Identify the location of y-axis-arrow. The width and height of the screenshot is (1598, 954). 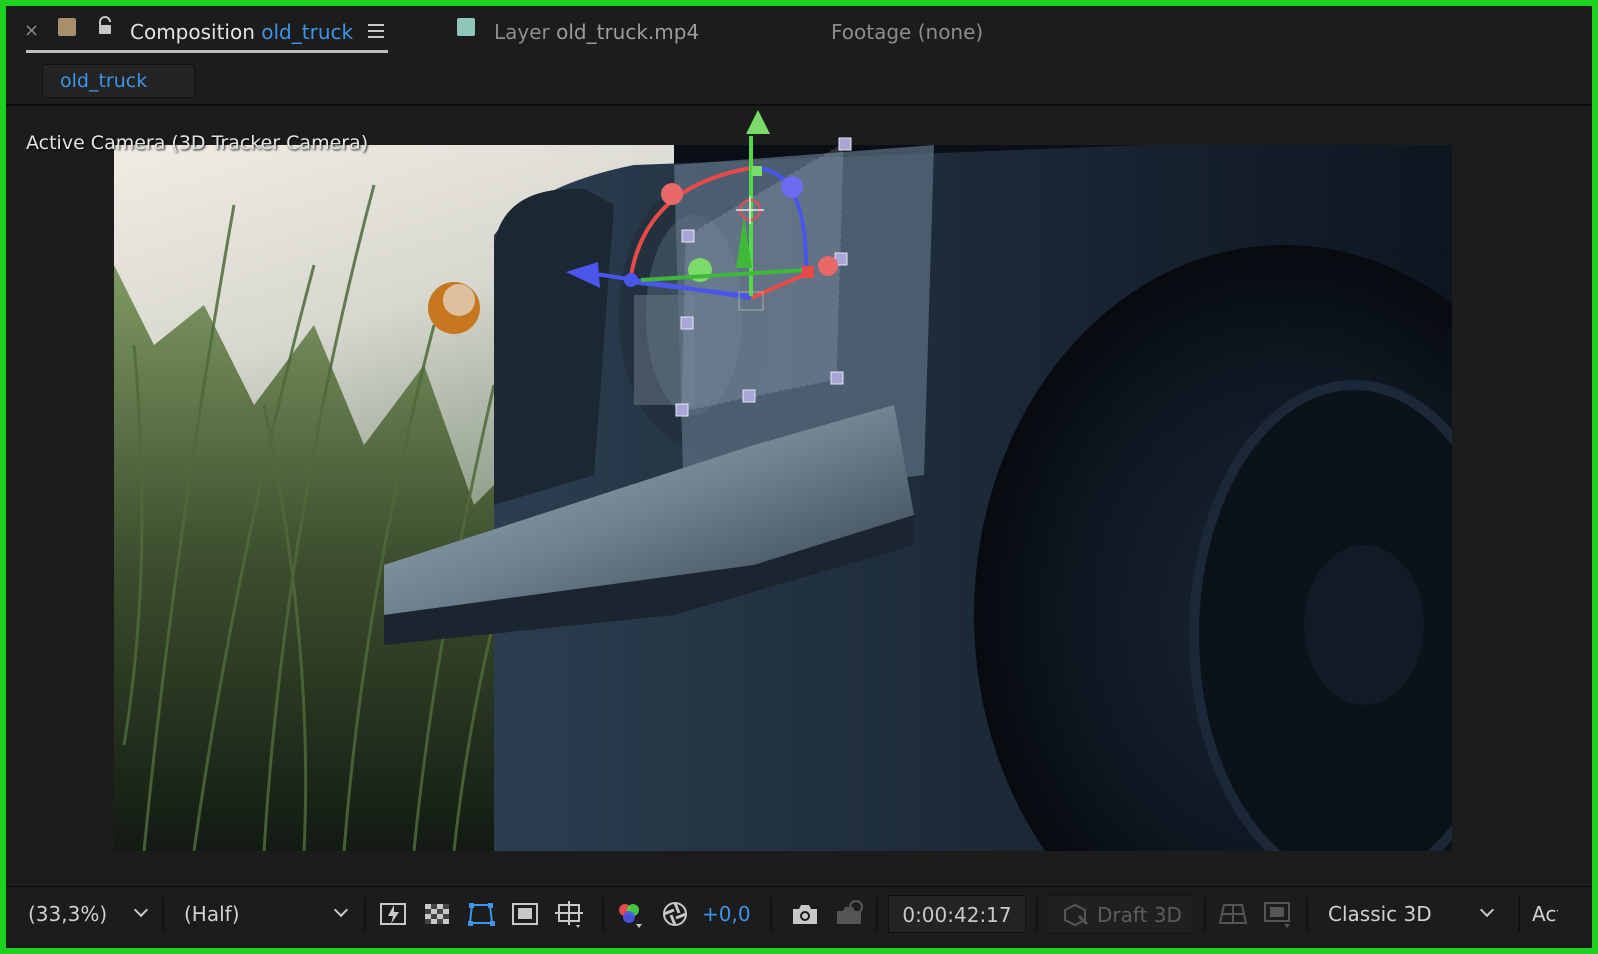
(758, 122).